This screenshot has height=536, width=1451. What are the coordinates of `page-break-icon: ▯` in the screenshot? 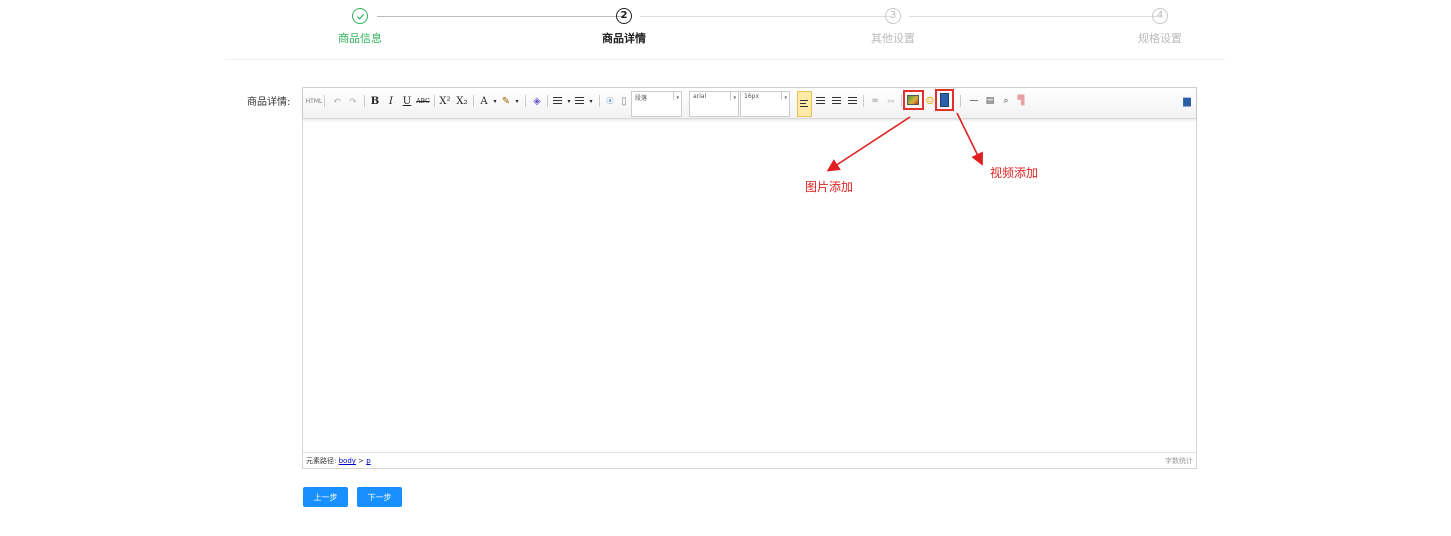 It's located at (624, 101).